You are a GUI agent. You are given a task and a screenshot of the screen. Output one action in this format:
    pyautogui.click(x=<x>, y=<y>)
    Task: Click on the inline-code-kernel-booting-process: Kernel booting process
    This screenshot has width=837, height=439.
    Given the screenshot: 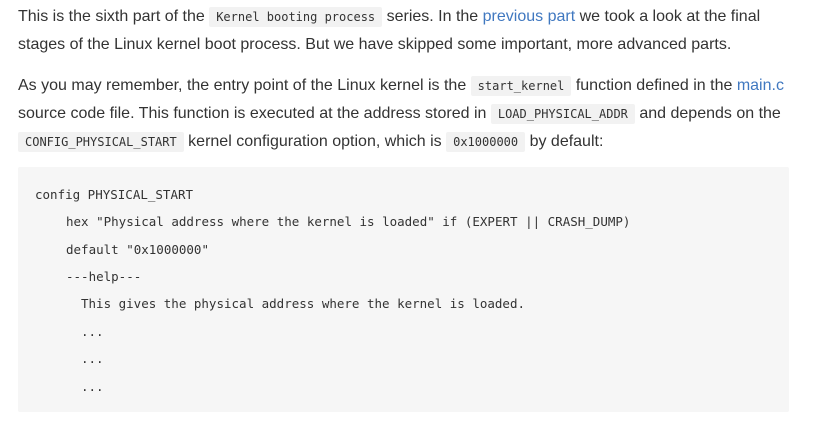 What is the action you would take?
    pyautogui.click(x=296, y=17)
    